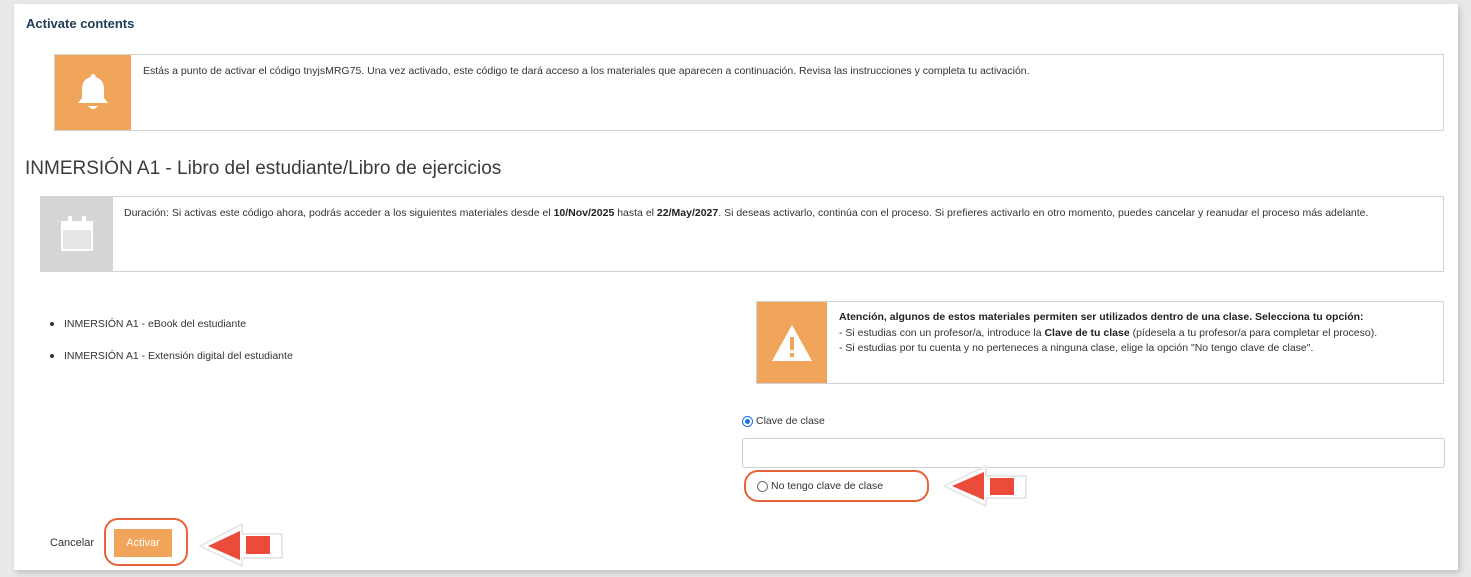  What do you see at coordinates (1093, 453) in the screenshot?
I see `class-key-input` at bounding box center [1093, 453].